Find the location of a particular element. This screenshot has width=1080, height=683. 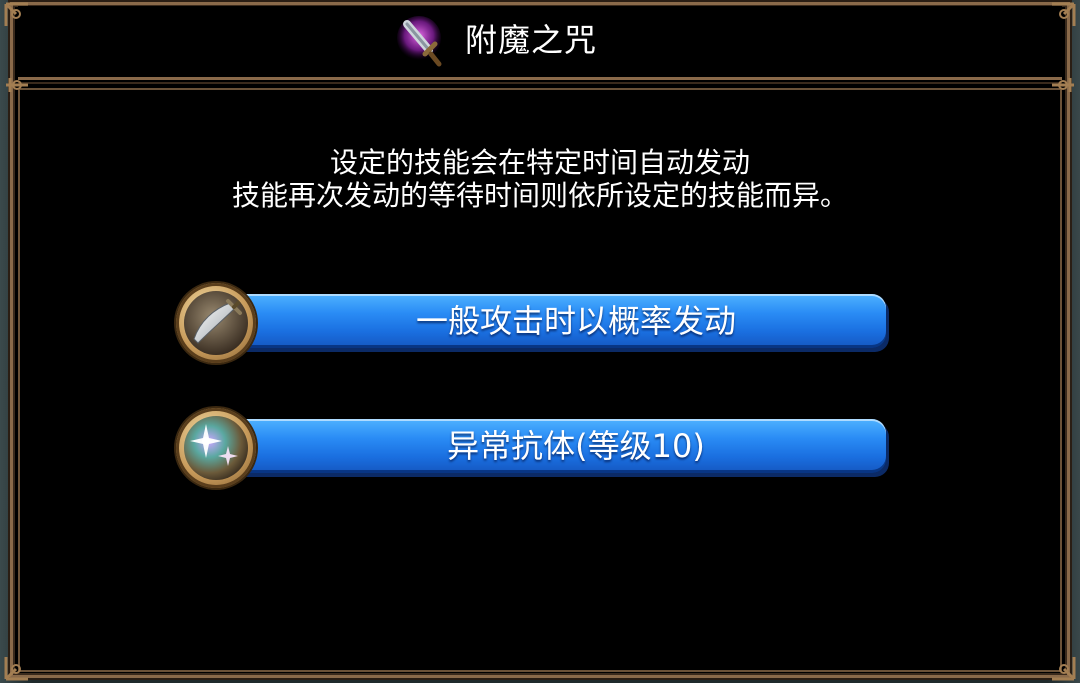

option-button: 一般攻击时以概率发动 is located at coordinates (556, 321).